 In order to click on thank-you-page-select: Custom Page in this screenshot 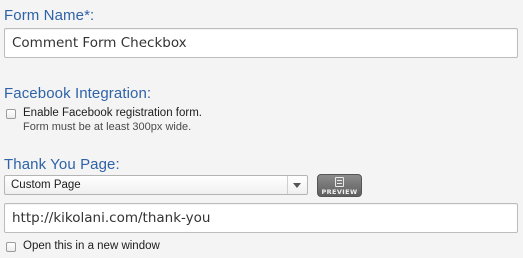, I will do `click(156, 185)`.